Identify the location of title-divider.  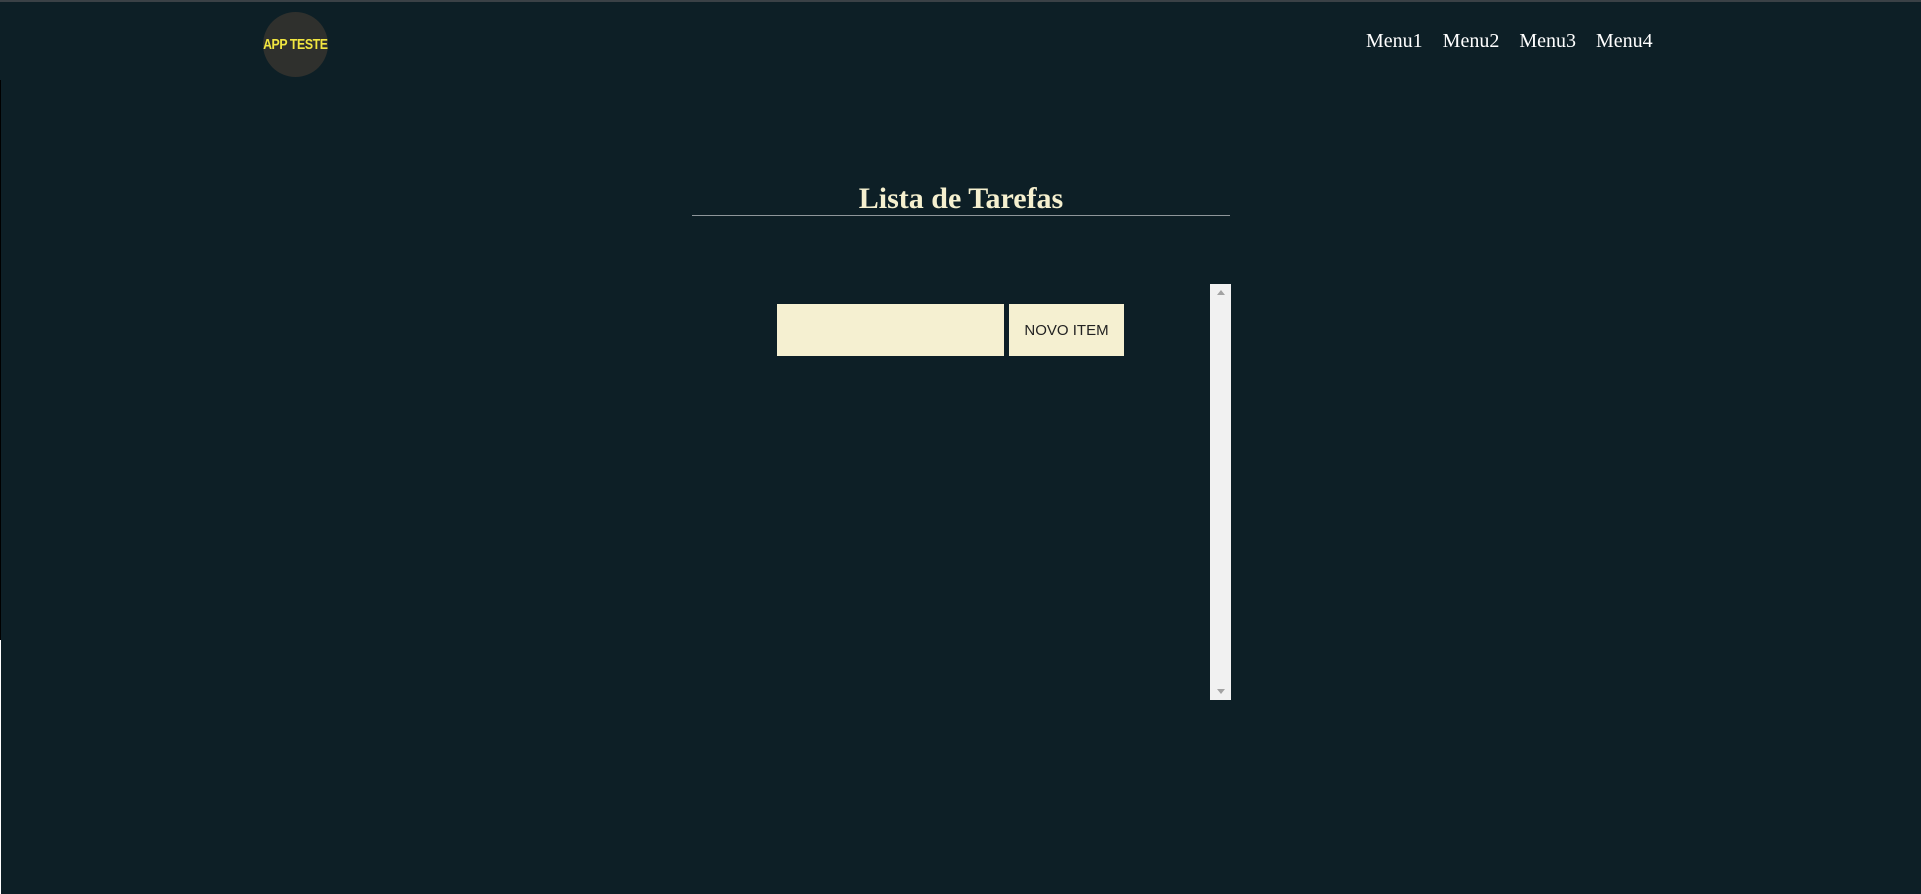
(961, 215).